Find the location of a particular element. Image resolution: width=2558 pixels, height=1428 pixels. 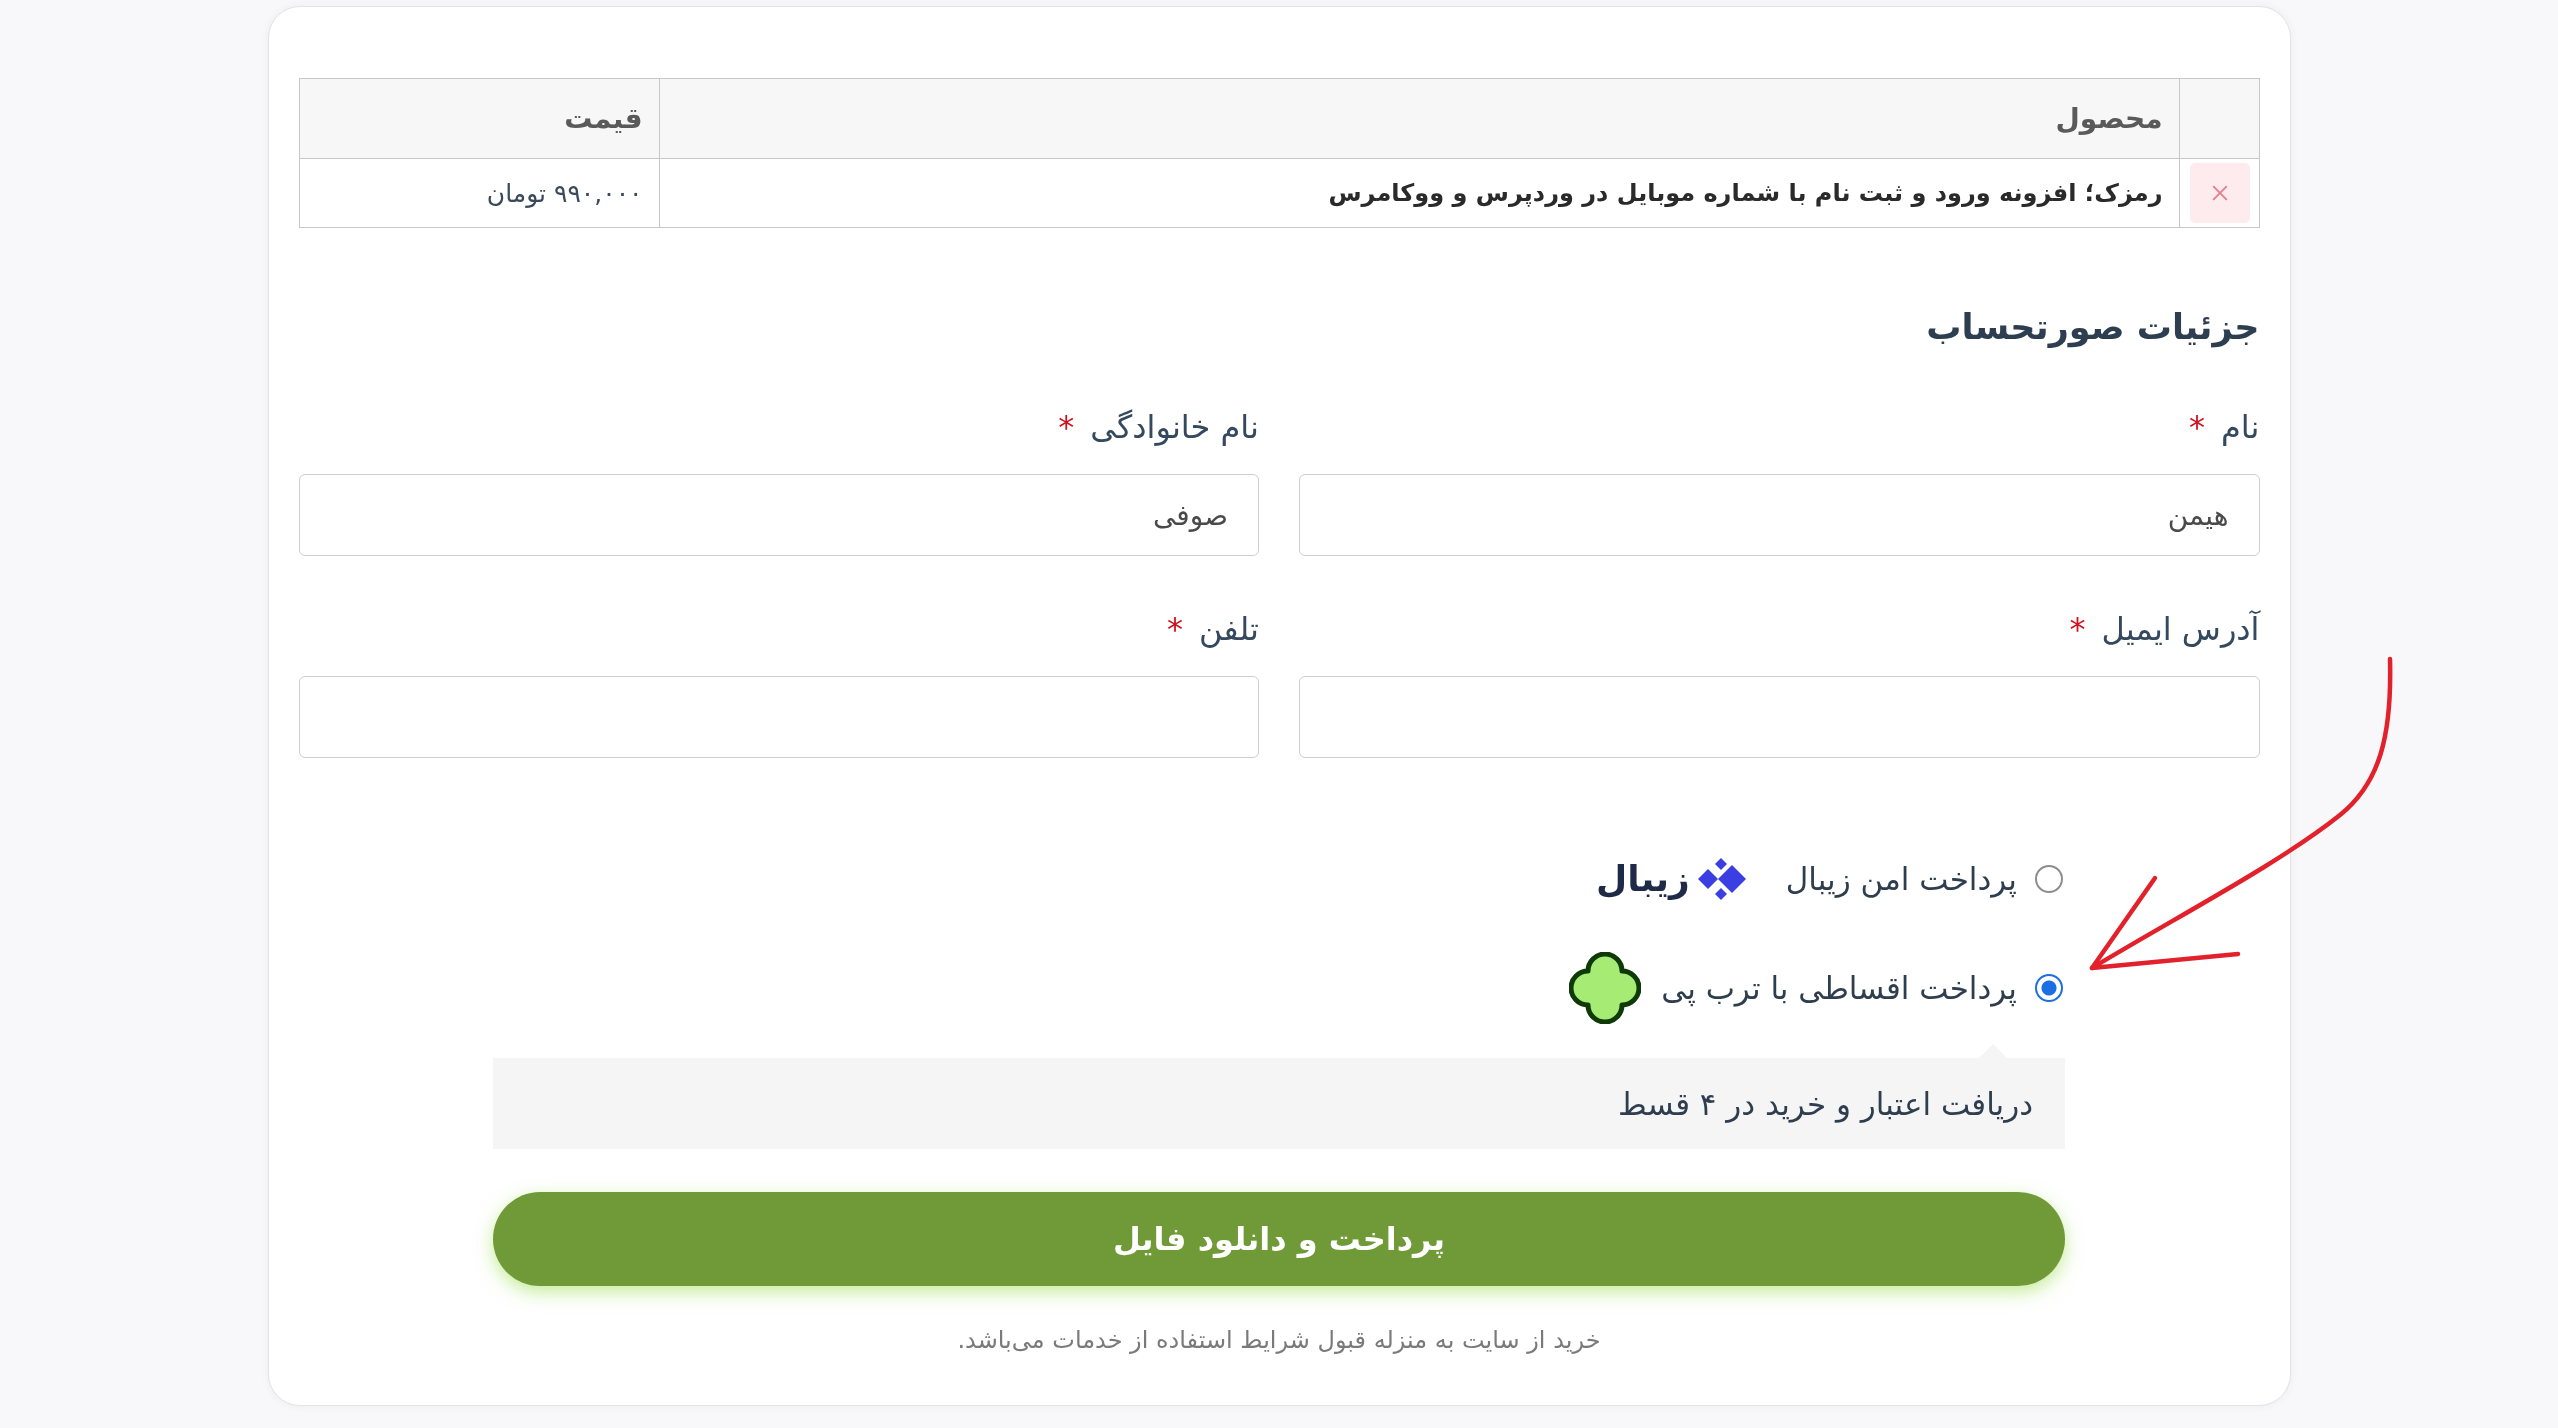

payment-option-label: پرداخت اقساطی با ترب پی is located at coordinates (1839, 988).